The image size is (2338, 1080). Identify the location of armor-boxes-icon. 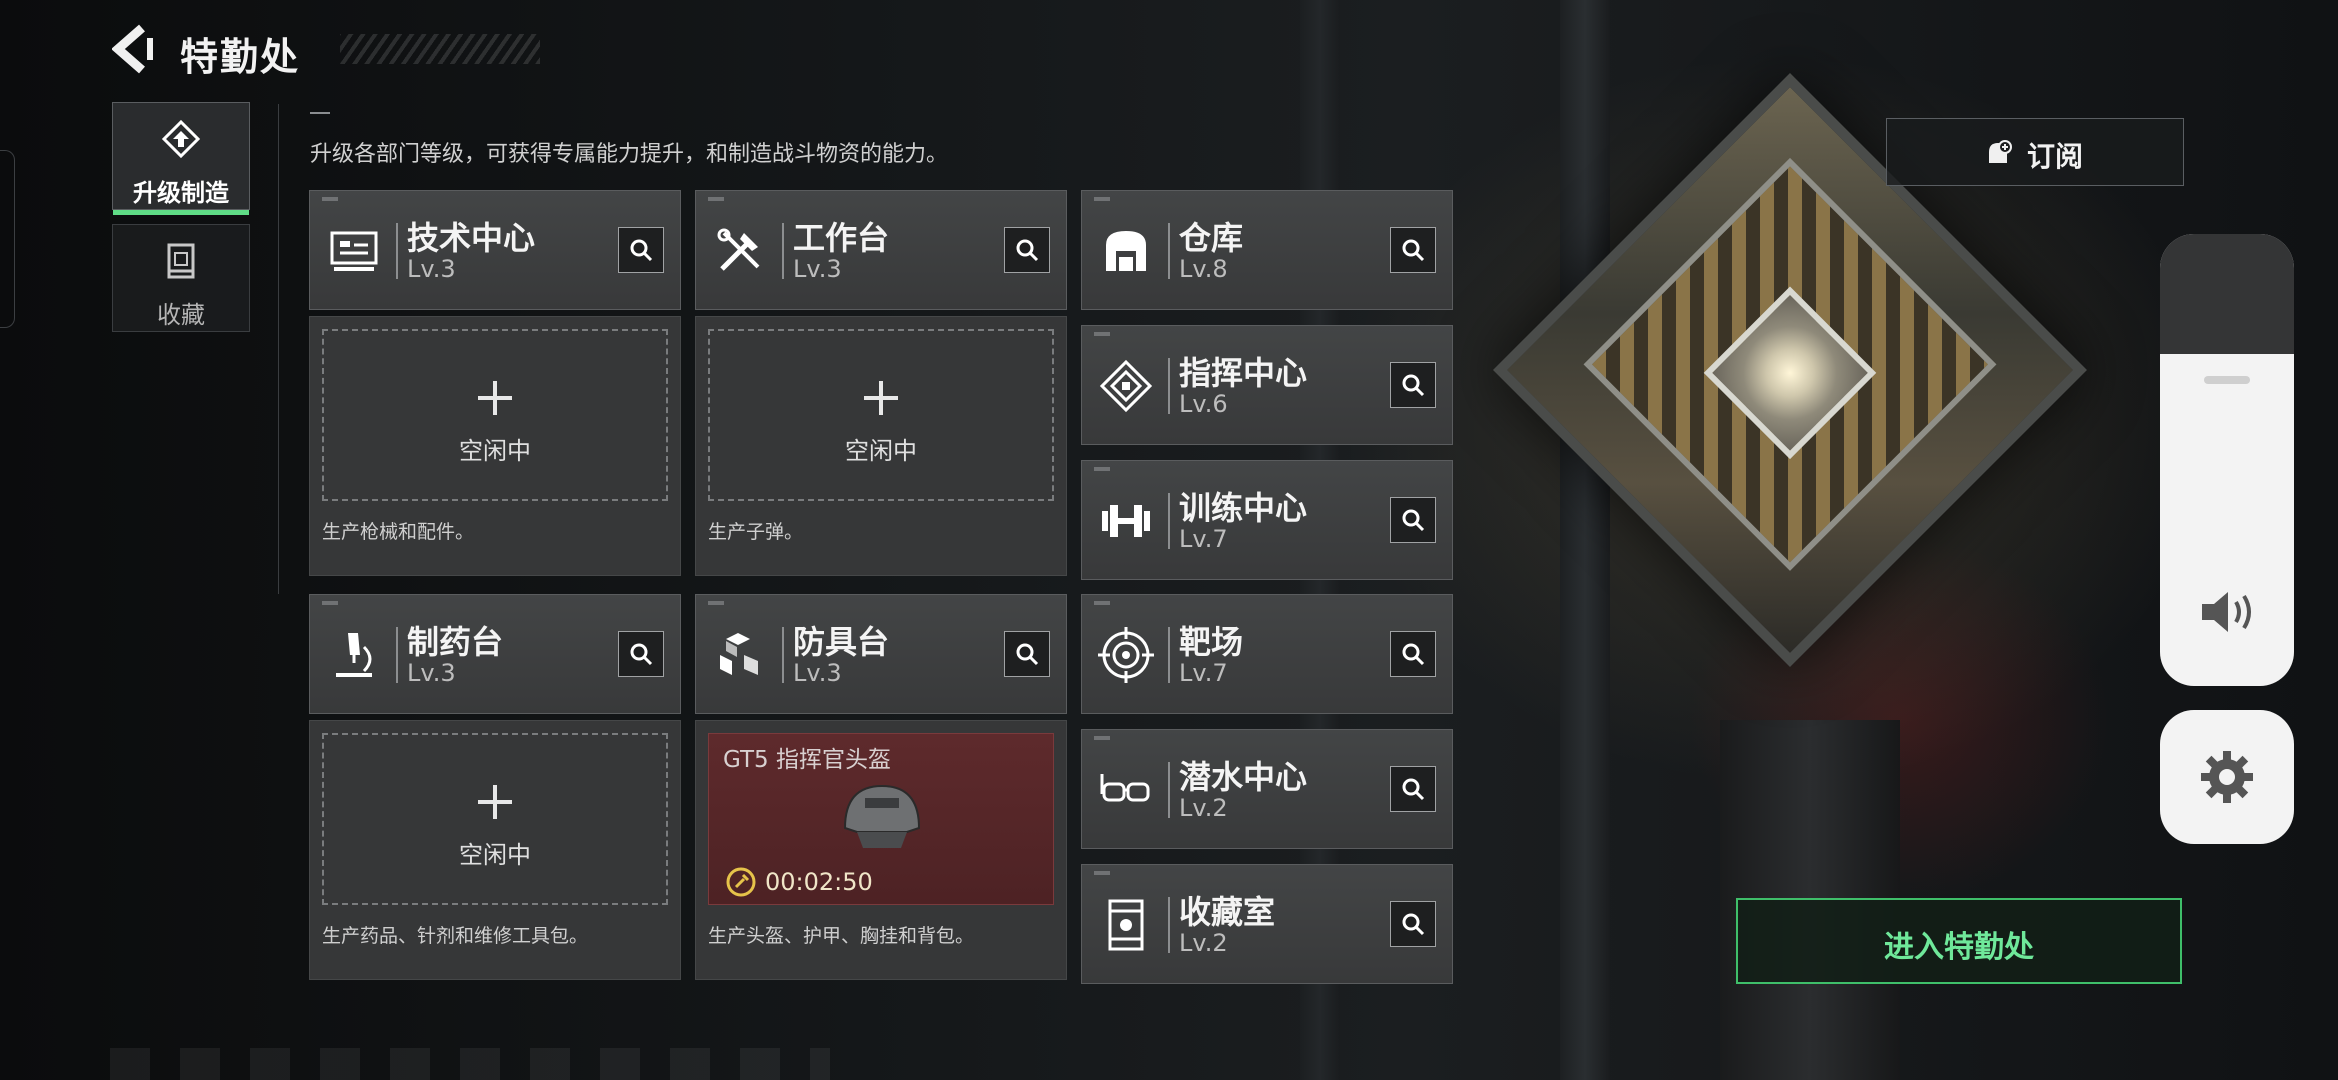
(739, 654).